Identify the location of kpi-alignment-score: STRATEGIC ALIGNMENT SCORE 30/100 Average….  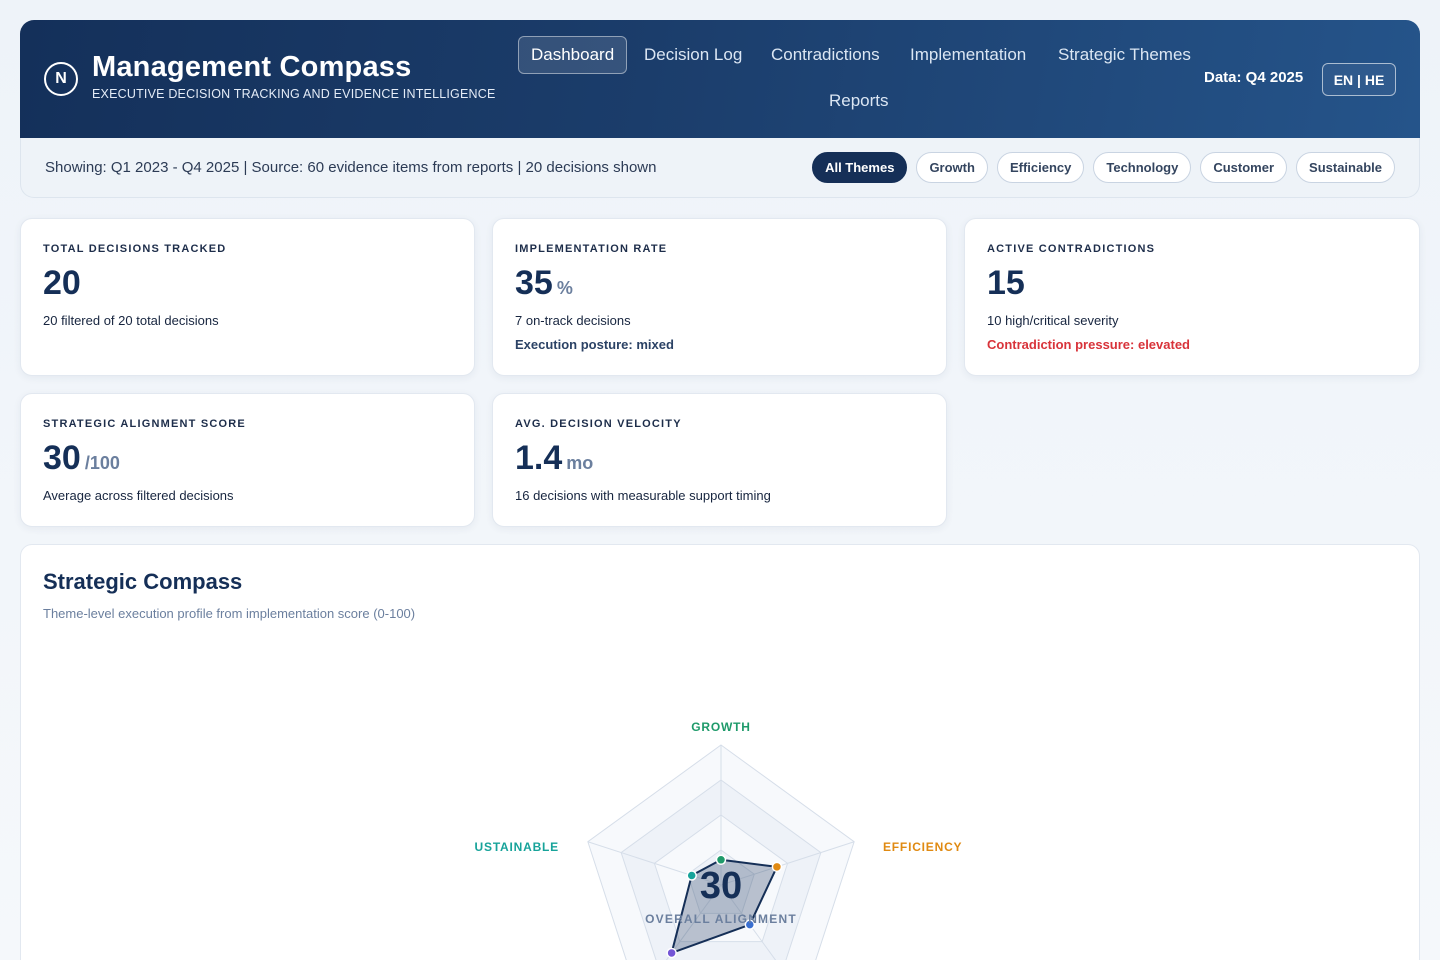
(247, 460).